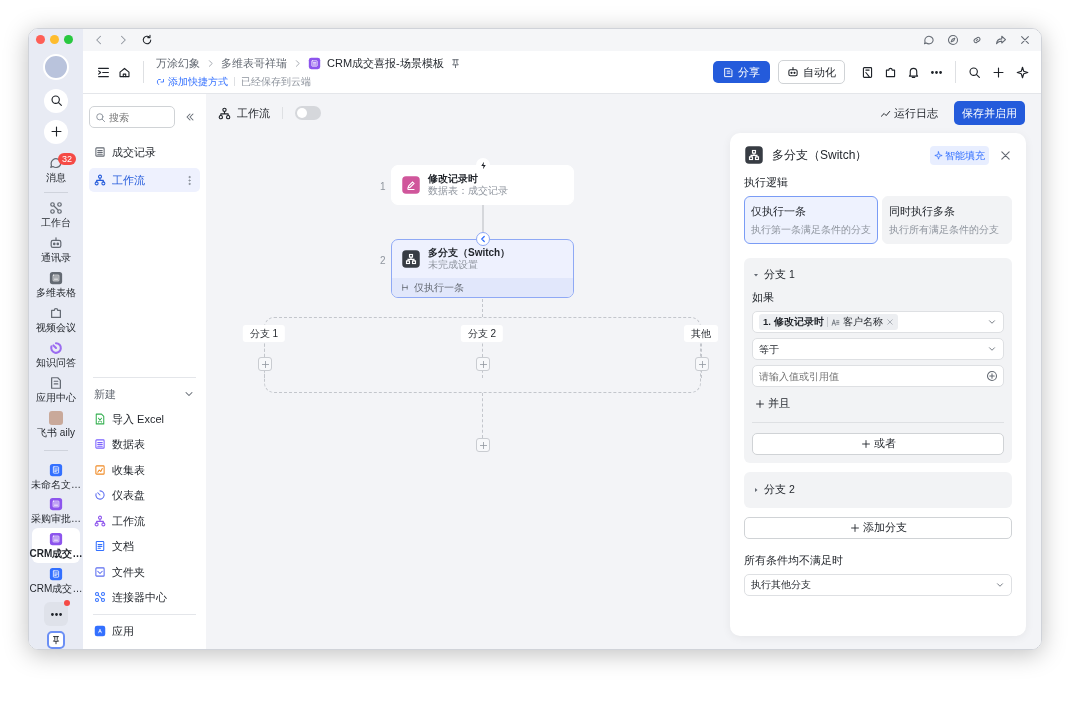 This screenshot has width=1080, height=703. What do you see at coordinates (878, 376) in the screenshot?
I see `value-field: 请输入值或引用值` at bounding box center [878, 376].